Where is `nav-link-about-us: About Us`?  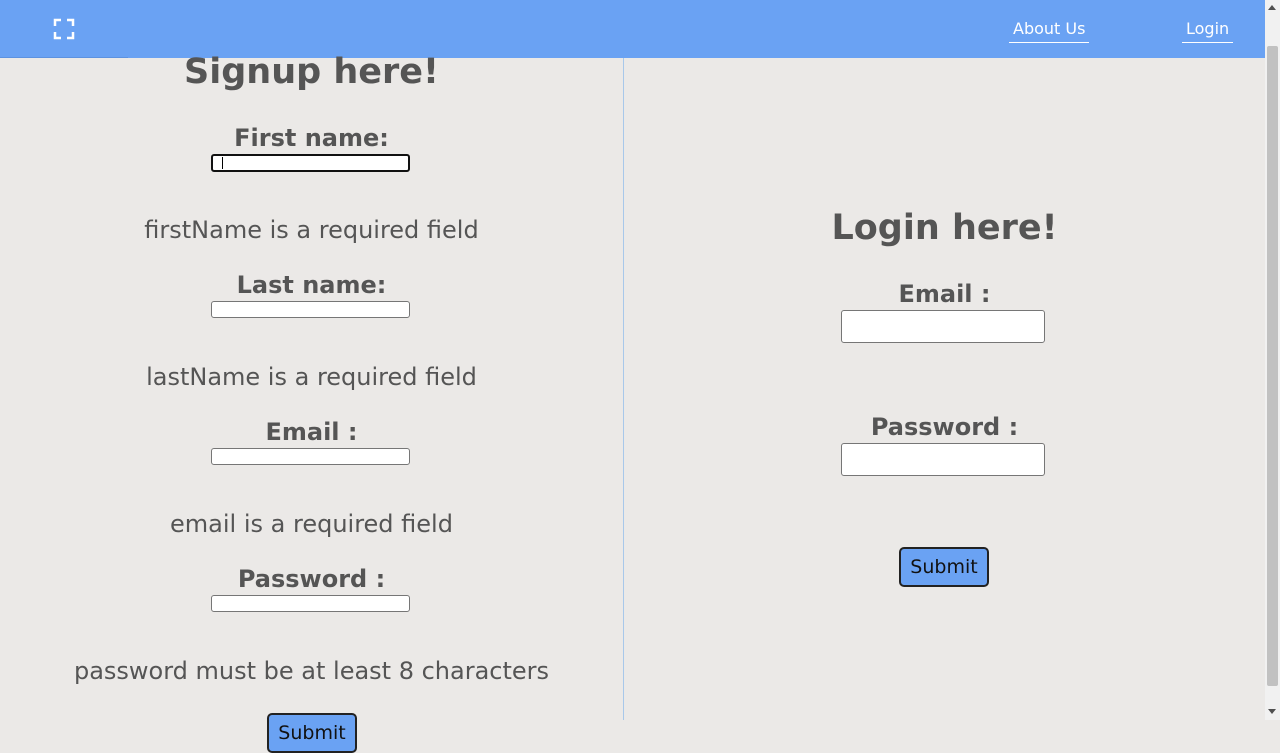
nav-link-about-us: About Us is located at coordinates (1049, 30).